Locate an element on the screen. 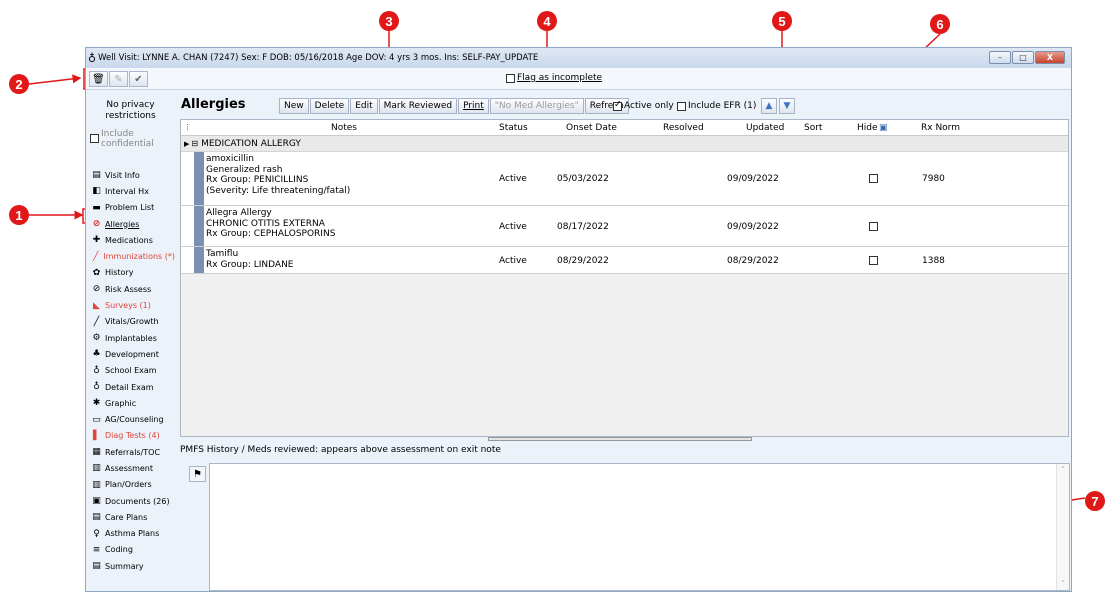 This screenshot has height=592, width=1116. new-button: New is located at coordinates (294, 106).